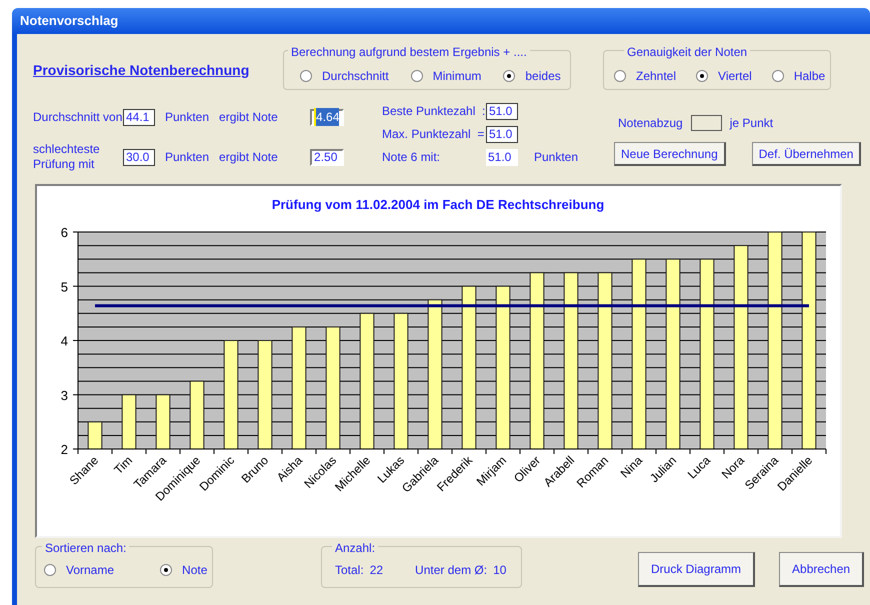 The width and height of the screenshot is (870, 605). I want to click on axis-tick-label: 4, so click(64, 341).